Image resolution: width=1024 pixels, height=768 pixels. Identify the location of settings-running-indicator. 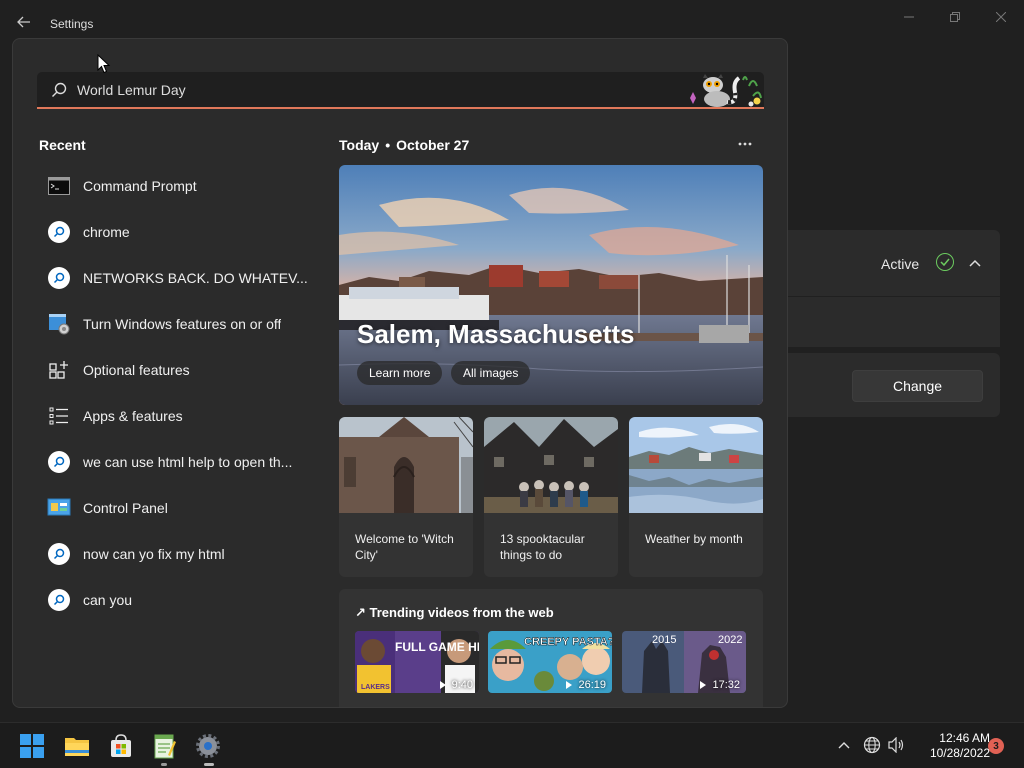
(209, 764).